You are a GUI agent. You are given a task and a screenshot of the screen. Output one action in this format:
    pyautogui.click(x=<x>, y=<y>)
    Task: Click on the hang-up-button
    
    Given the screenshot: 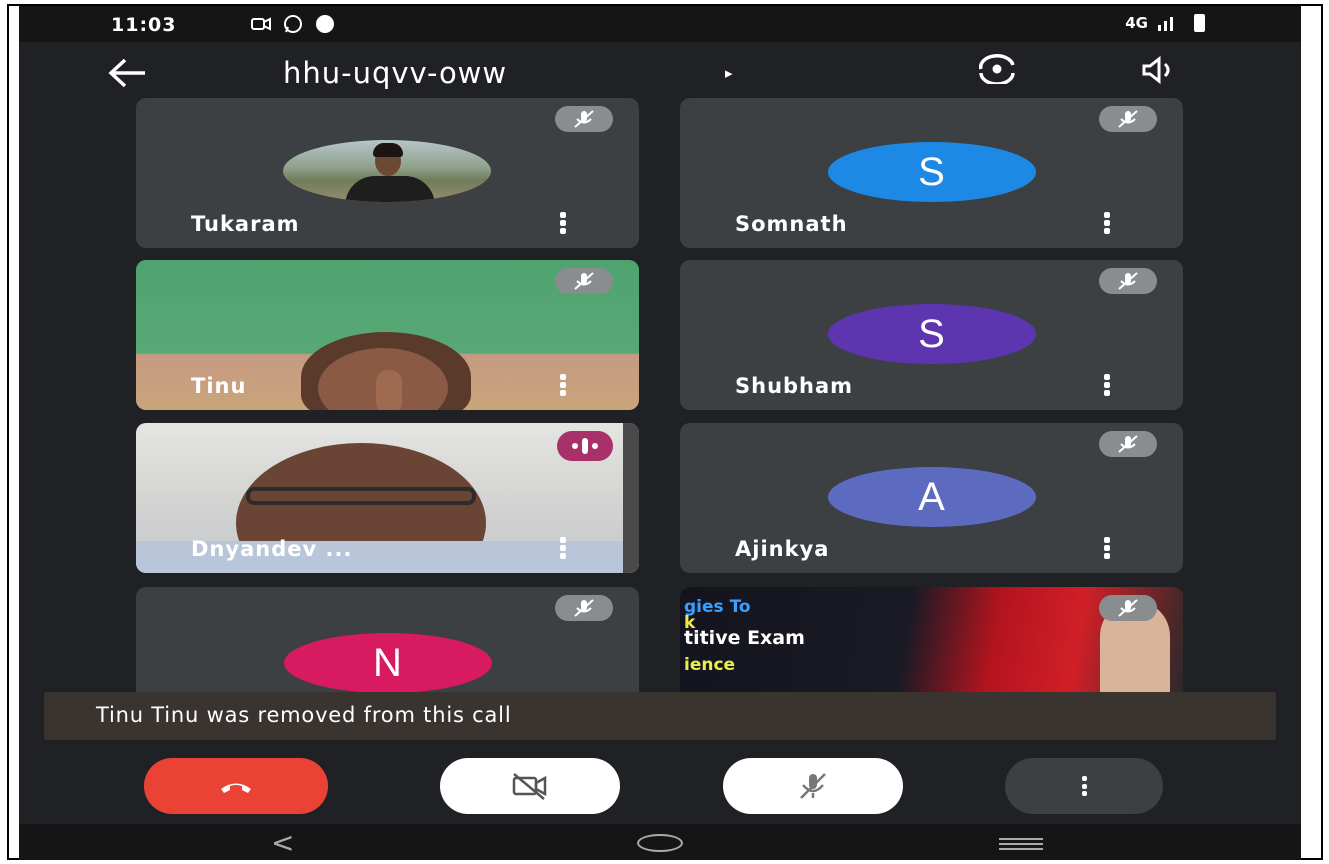 What is the action you would take?
    pyautogui.click(x=236, y=786)
    